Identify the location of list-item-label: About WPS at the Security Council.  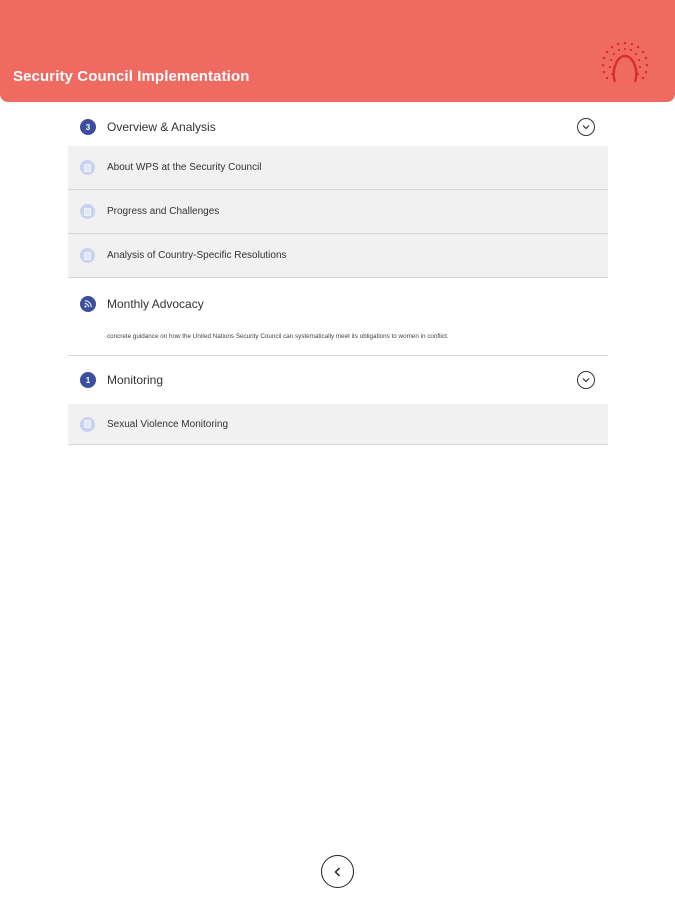
(184, 167).